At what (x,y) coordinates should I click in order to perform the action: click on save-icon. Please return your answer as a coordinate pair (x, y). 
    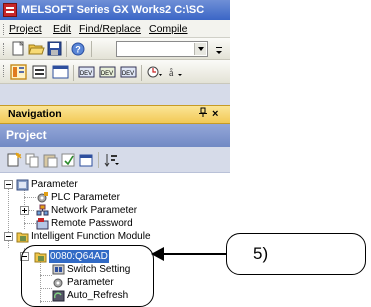
    Looking at the image, I should click on (54, 49).